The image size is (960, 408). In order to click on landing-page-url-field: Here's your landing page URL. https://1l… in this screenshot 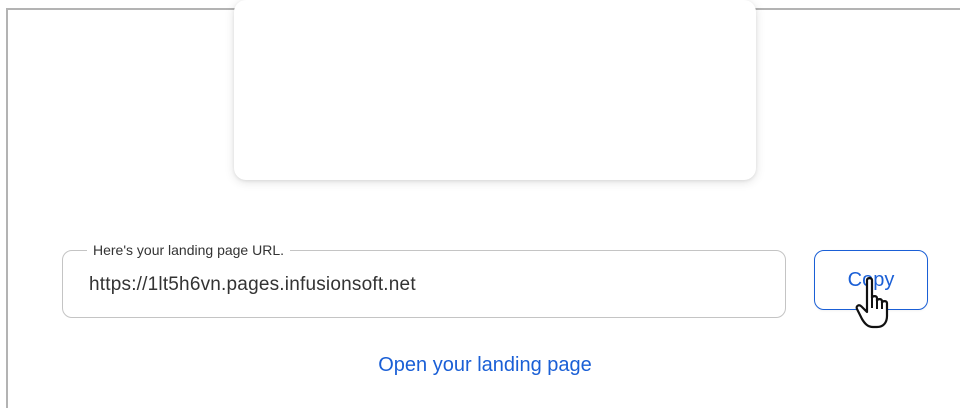, I will do `click(424, 280)`.